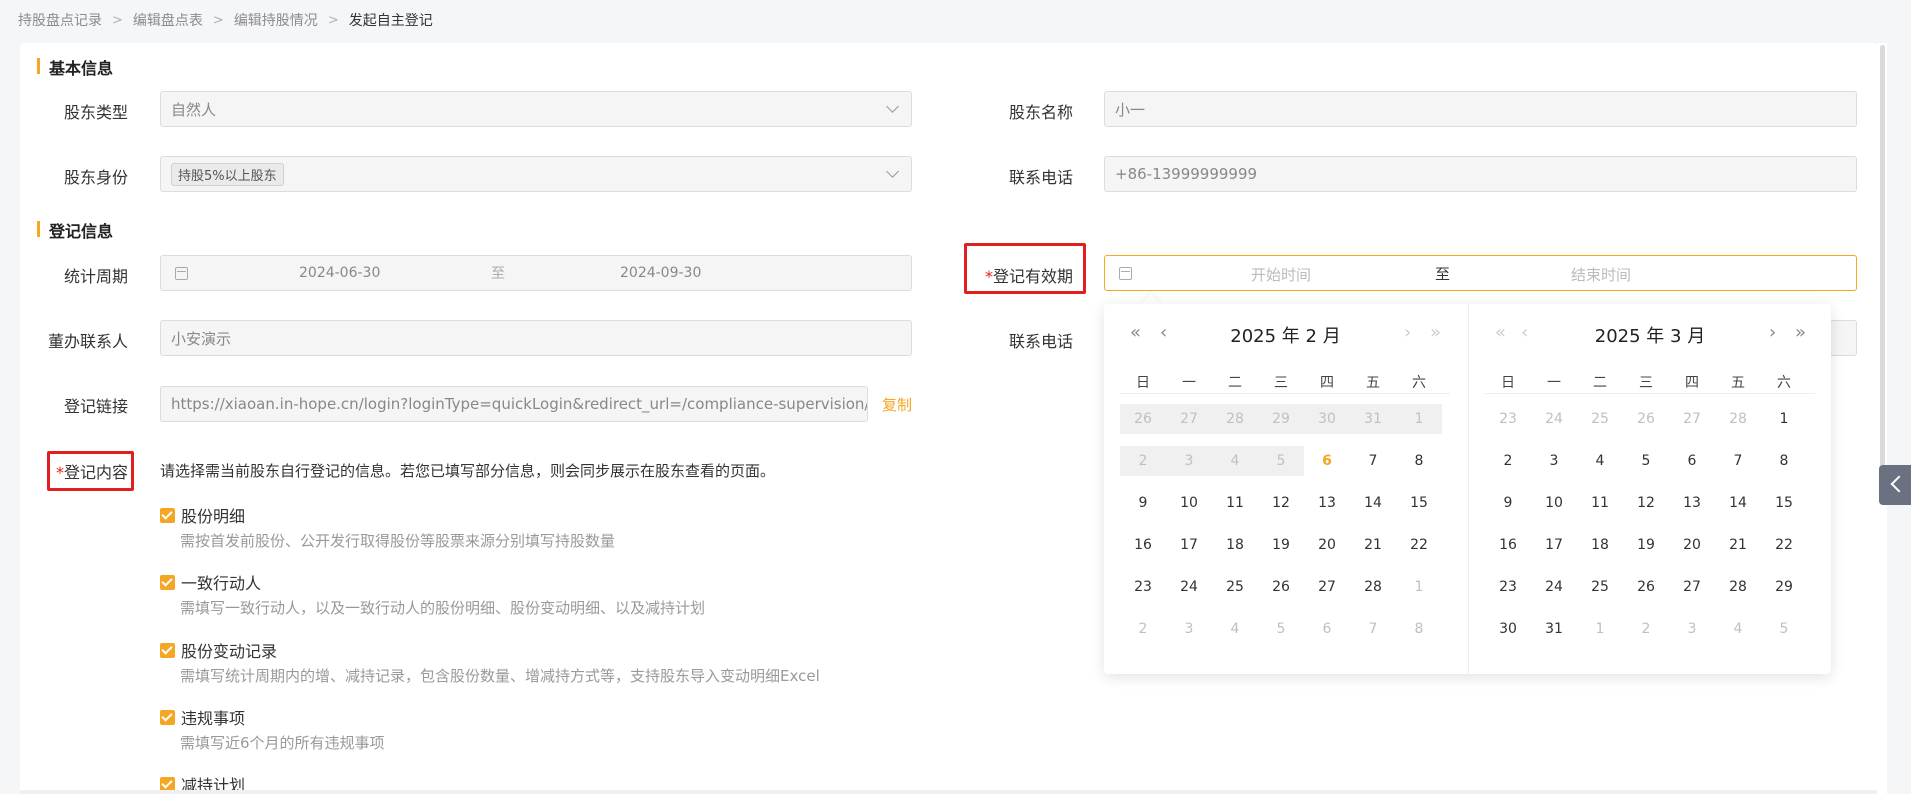 The height and width of the screenshot is (794, 1911). I want to click on period-range-field: 2024-06-30 至 2024-09-30, so click(536, 273).